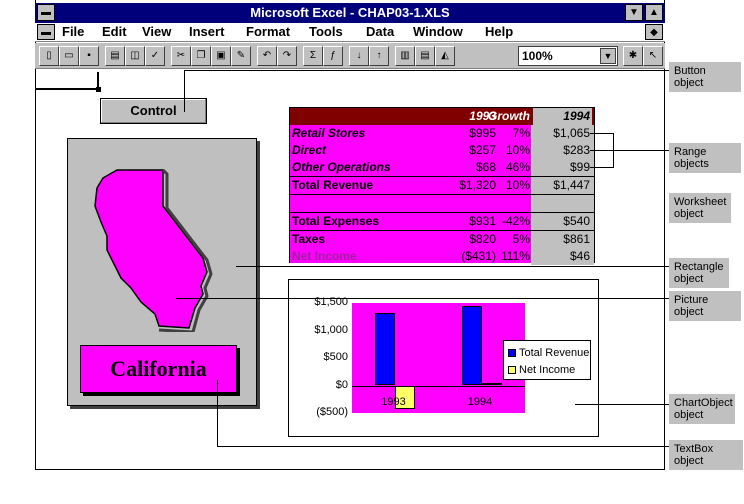 The width and height of the screenshot is (744, 504). Describe the element at coordinates (442, 133) in the screenshot. I see `table-row: Retail Stores $995 7% $1,065` at that location.